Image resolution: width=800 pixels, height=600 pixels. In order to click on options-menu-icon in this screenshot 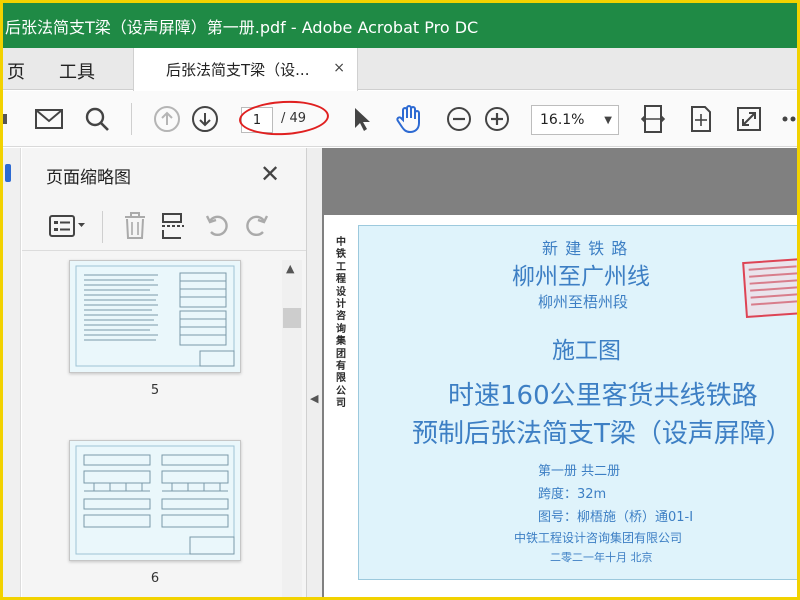, I will do `click(68, 226)`.